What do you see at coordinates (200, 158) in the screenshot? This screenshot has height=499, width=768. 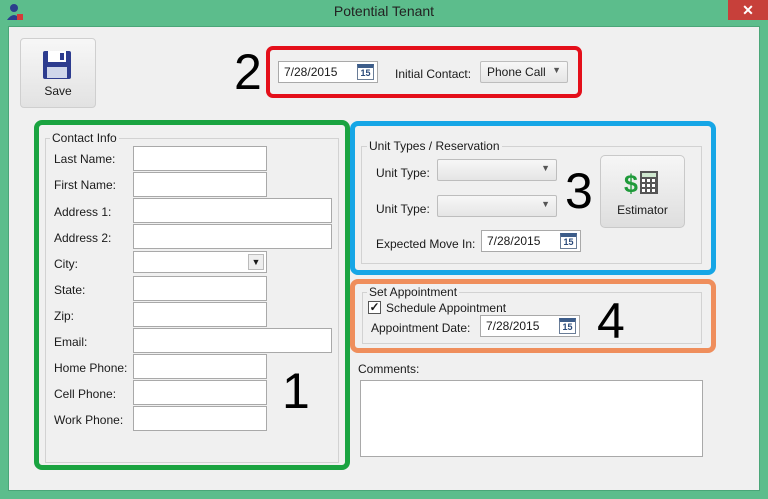 I see `last-name-input` at bounding box center [200, 158].